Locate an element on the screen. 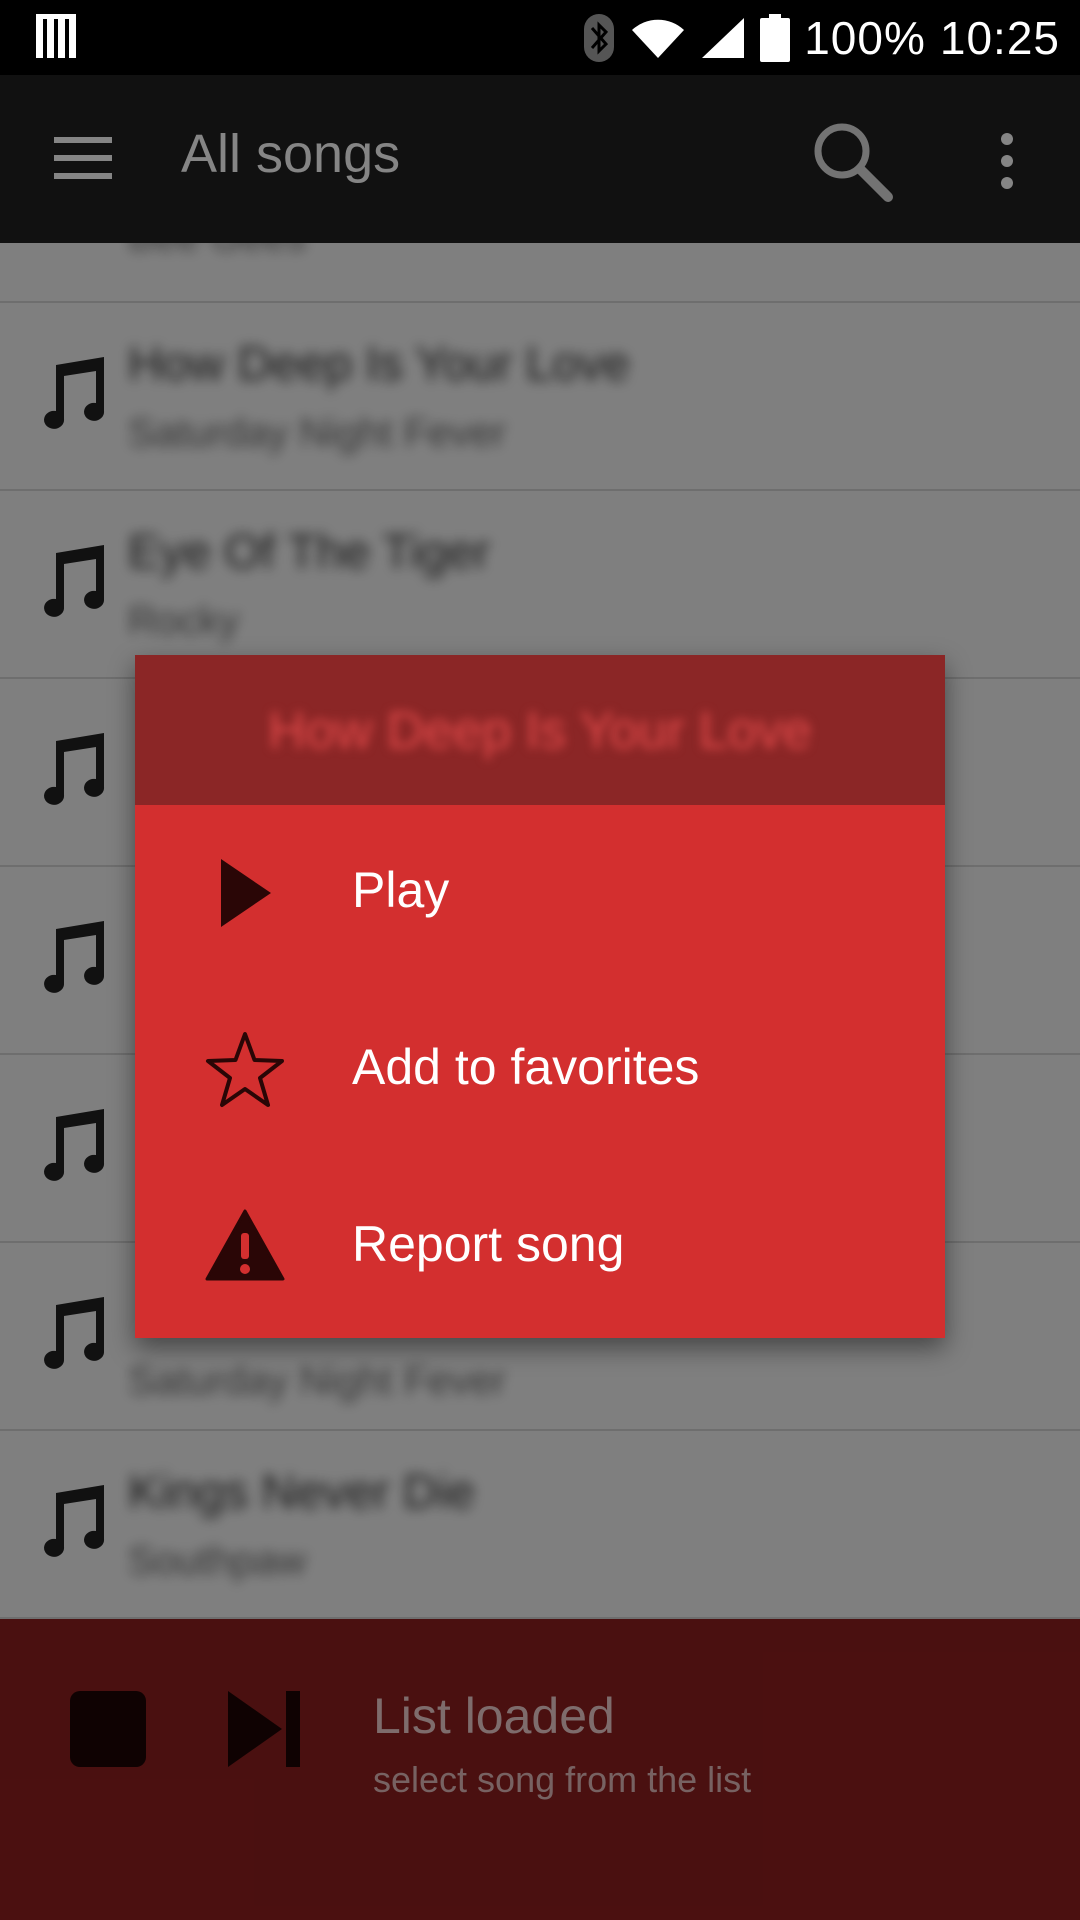 This screenshot has height=1920, width=1080. sim-card-icon is located at coordinates (56, 36).